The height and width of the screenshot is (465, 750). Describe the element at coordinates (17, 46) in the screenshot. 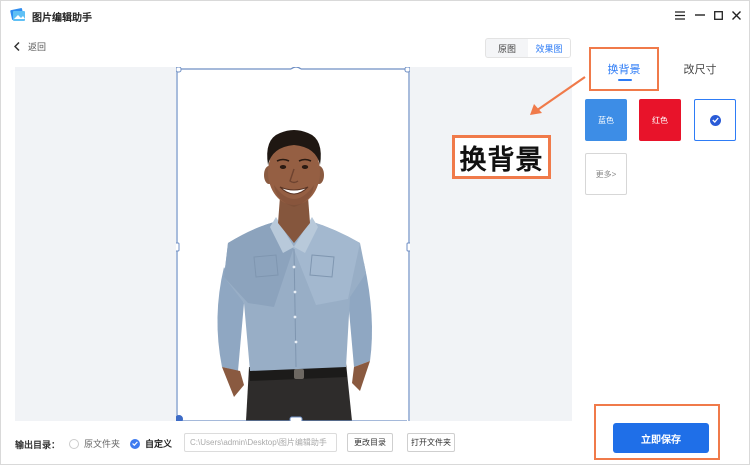

I see `chevron-left-icon` at that location.